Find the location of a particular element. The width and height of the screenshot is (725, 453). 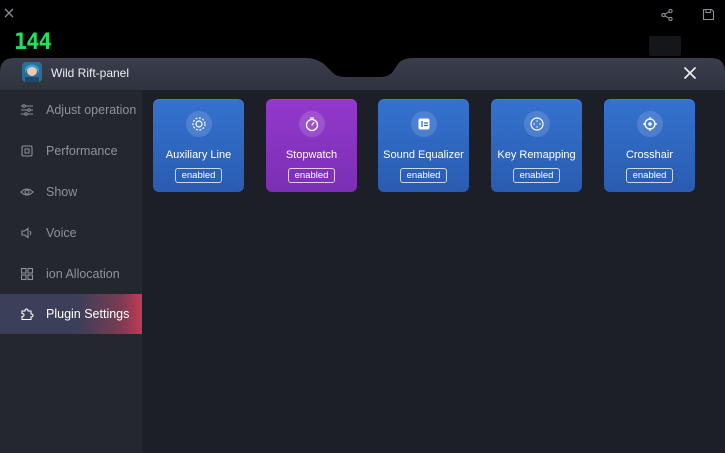

close-panel-button is located at coordinates (690, 73).